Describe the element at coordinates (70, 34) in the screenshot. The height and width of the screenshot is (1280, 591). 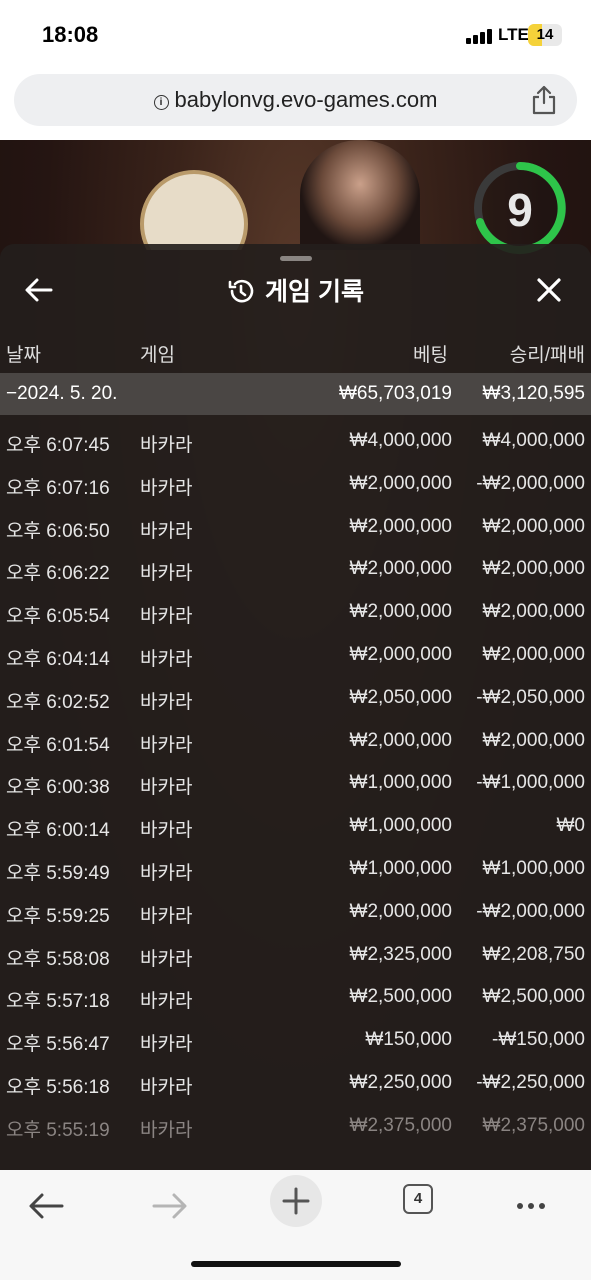
I see `status-time: 18:08` at that location.